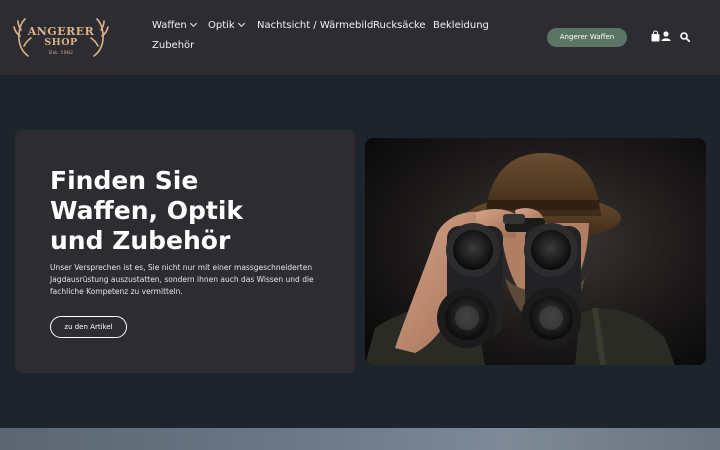 The image size is (720, 450). I want to click on nav-item-label: Rucksäcke, so click(399, 25).